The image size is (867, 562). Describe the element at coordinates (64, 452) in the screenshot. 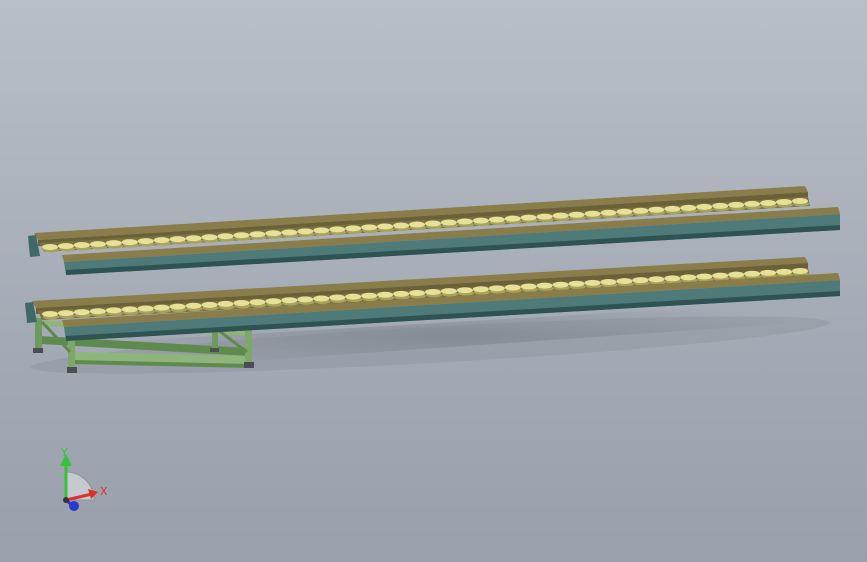

I see `y-axis-label: Y` at that location.